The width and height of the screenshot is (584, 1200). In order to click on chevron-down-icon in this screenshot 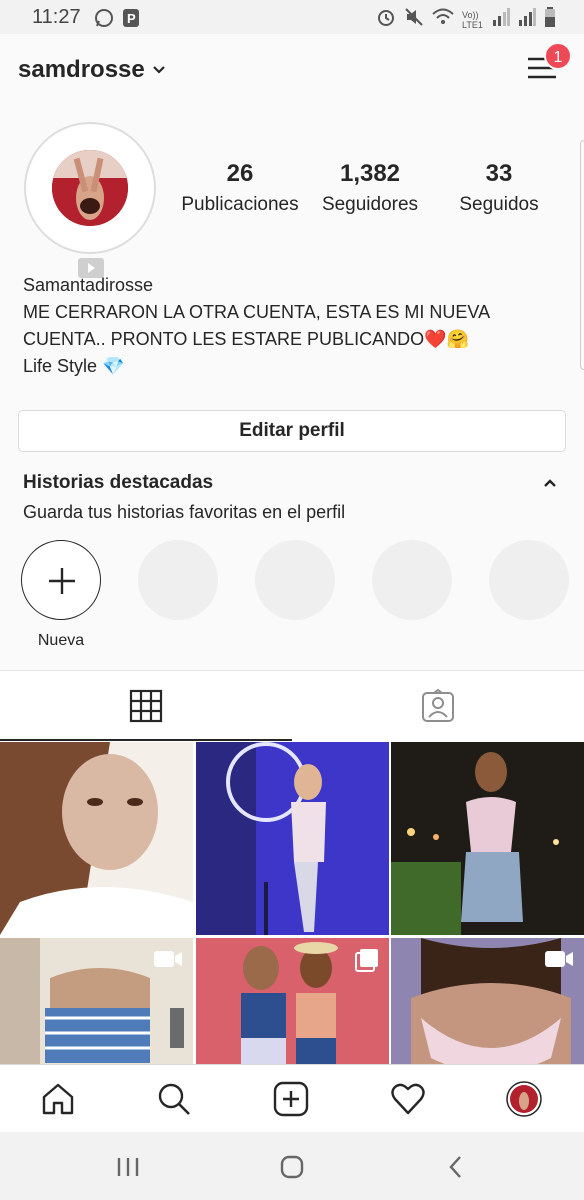, I will do `click(159, 71)`.